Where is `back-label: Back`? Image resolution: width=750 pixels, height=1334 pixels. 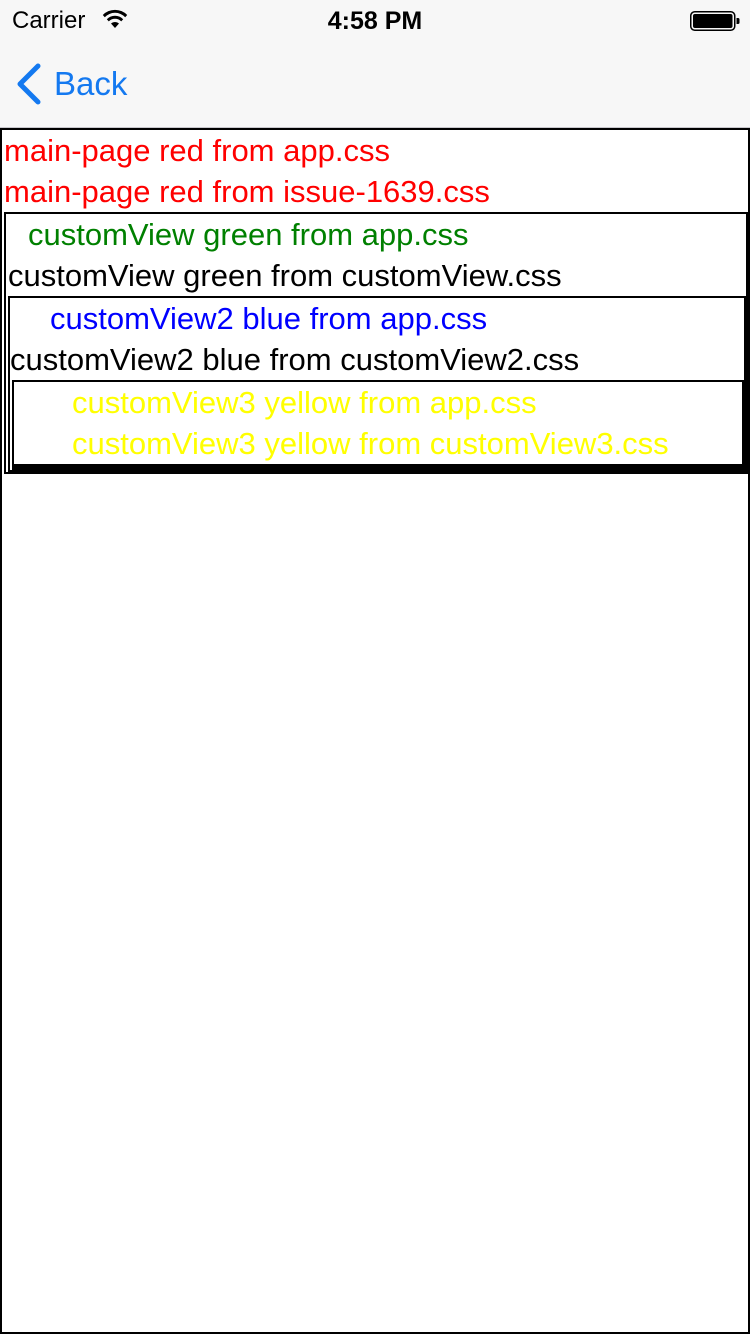
back-label: Back is located at coordinates (91, 83).